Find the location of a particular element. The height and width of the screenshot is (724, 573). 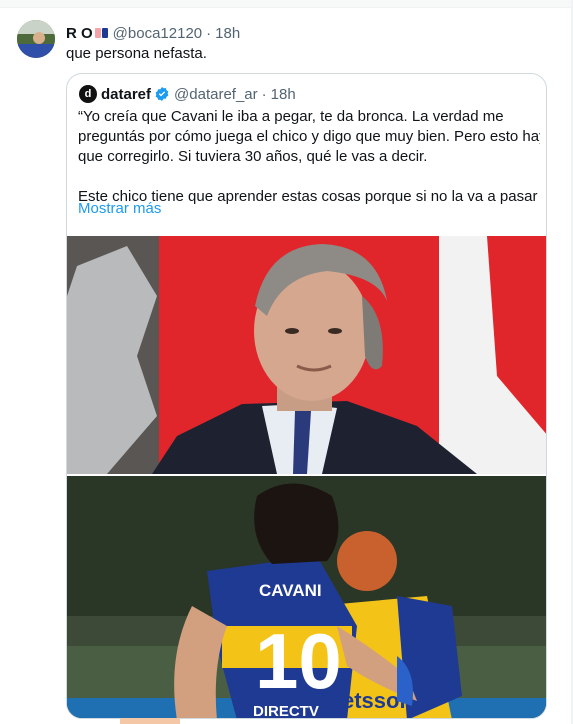

avatar is located at coordinates (36, 39).